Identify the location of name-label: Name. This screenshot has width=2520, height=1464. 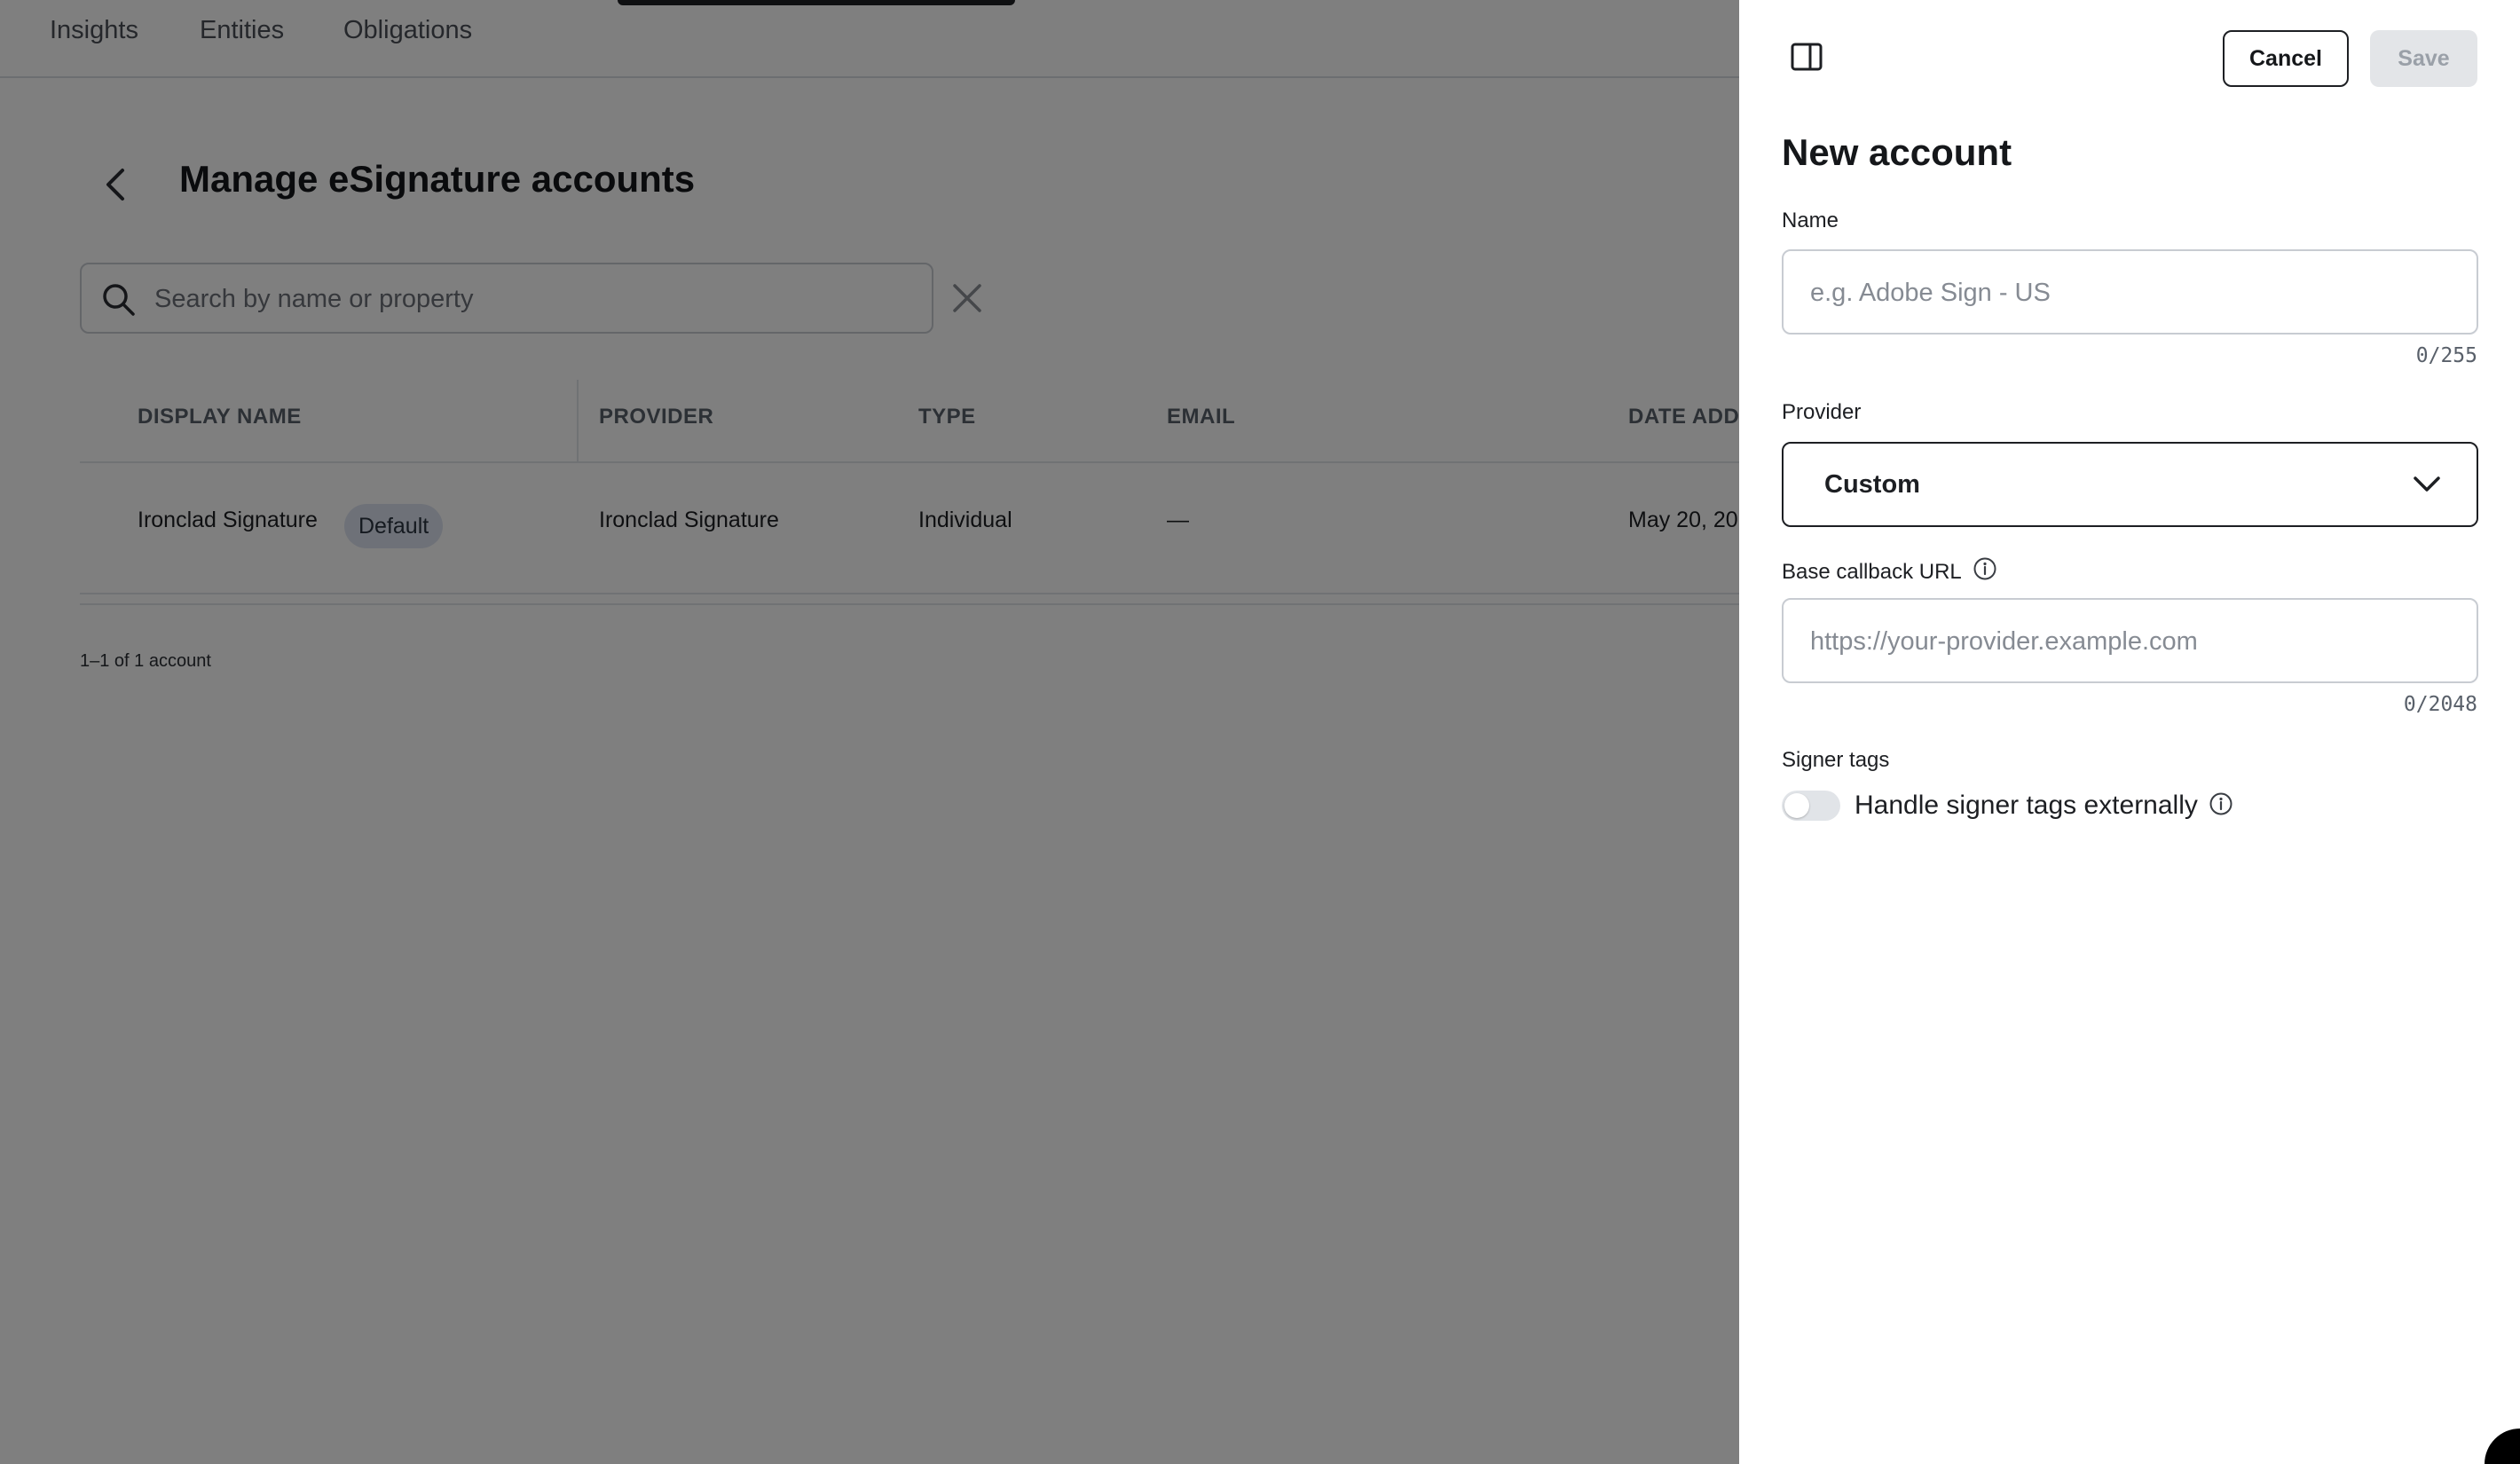
(1810, 220).